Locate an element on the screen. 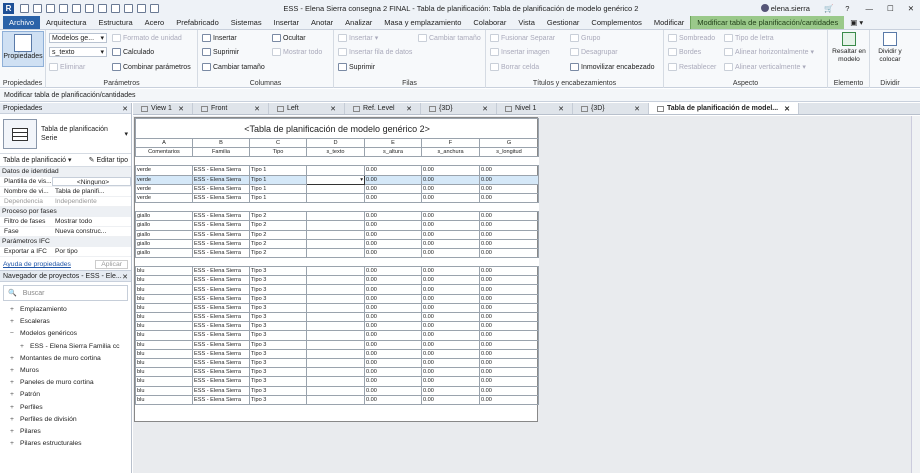 The width and height of the screenshot is (920, 473). sync-icon is located at coordinates (50, 8).